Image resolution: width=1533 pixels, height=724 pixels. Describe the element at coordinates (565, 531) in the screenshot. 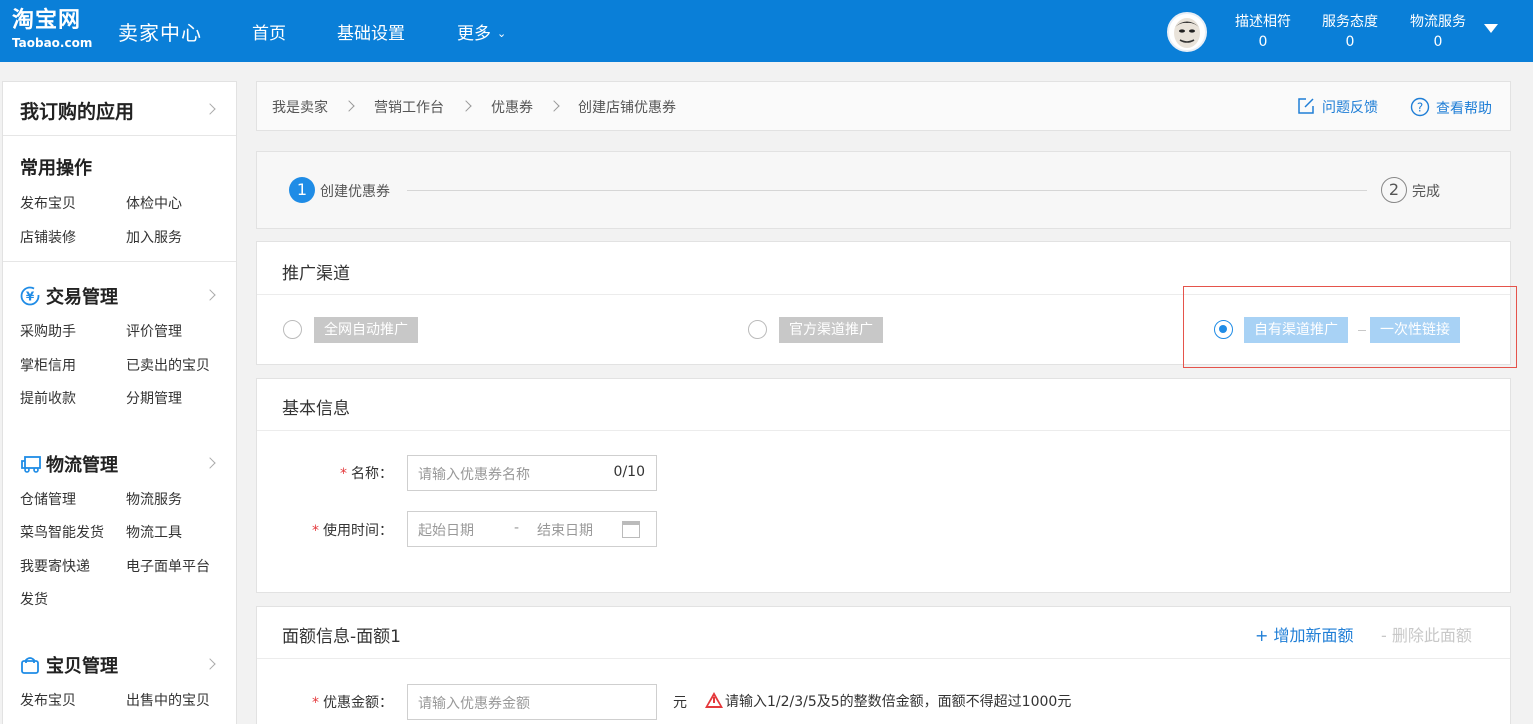

I see `end-date-placeholder: 结束日期` at that location.